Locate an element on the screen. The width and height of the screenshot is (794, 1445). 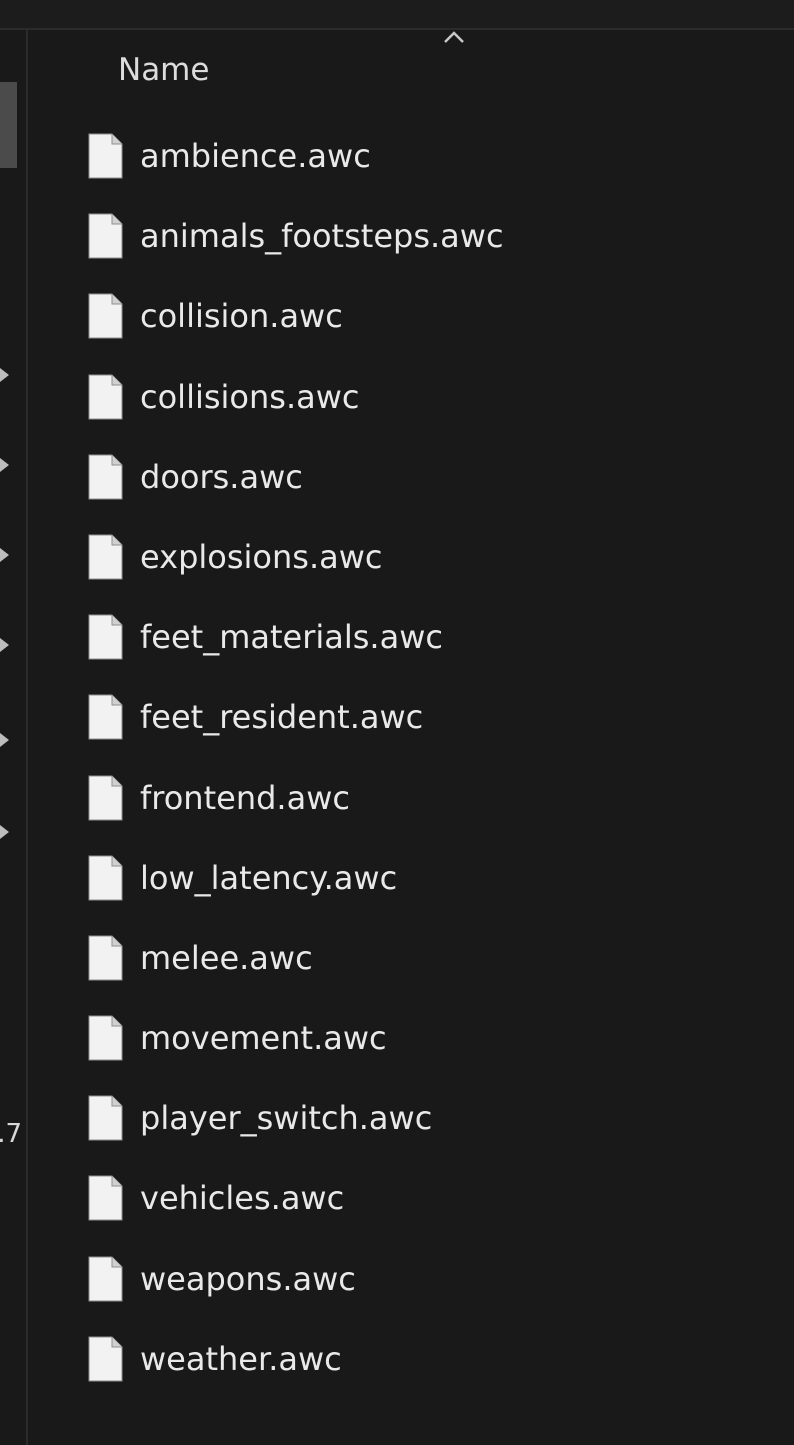
file-row: feet_materials.awc is located at coordinates (411, 639).